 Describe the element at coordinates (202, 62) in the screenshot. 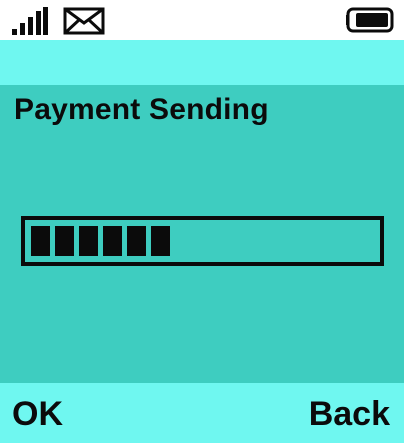

I see `header-band` at that location.